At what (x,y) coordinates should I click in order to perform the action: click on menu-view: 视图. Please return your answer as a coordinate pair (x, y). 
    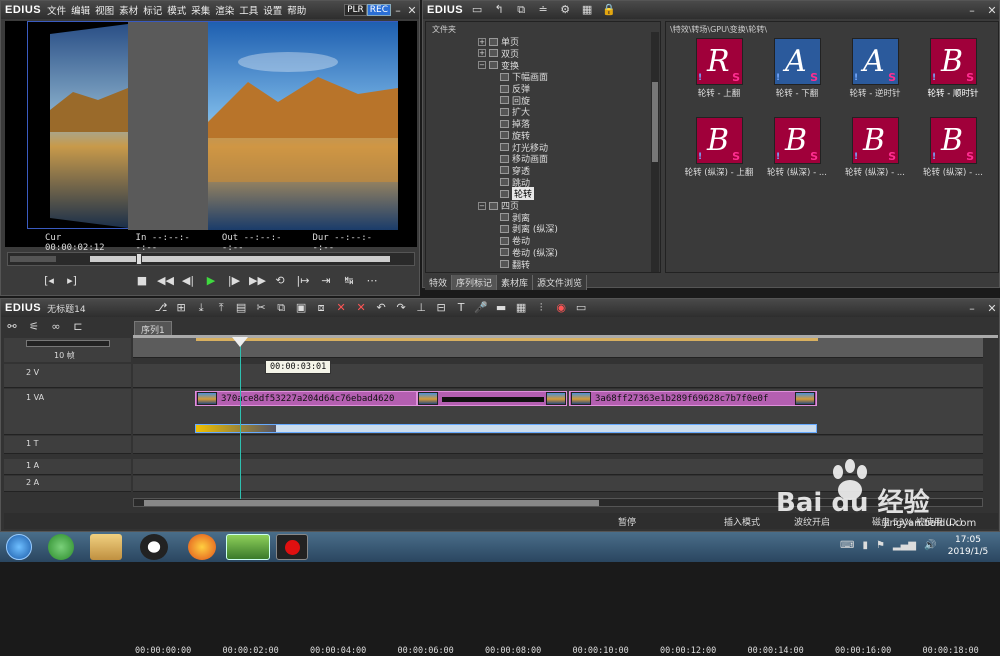
    Looking at the image, I should click on (104, 11).